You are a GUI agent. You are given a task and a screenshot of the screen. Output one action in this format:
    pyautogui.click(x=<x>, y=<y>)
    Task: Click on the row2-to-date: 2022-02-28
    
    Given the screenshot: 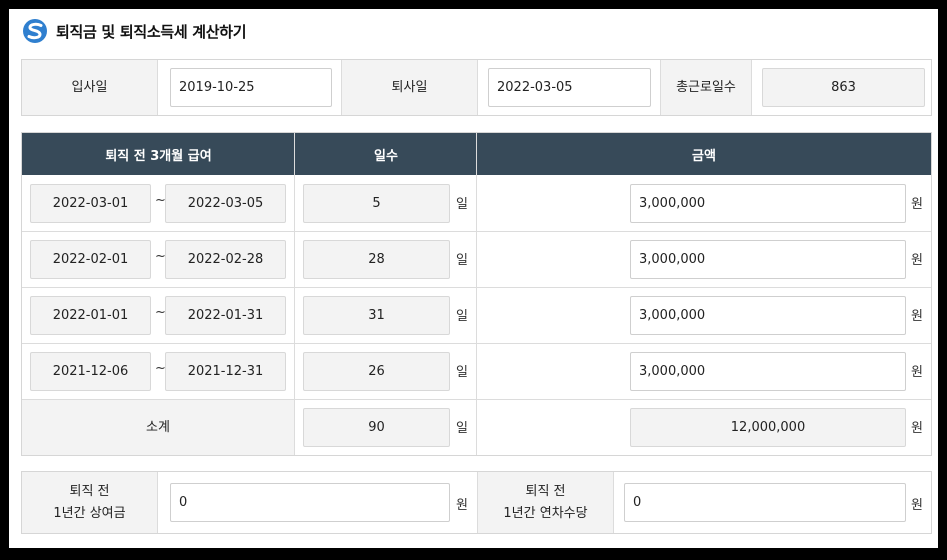 What is the action you would take?
    pyautogui.click(x=225, y=259)
    